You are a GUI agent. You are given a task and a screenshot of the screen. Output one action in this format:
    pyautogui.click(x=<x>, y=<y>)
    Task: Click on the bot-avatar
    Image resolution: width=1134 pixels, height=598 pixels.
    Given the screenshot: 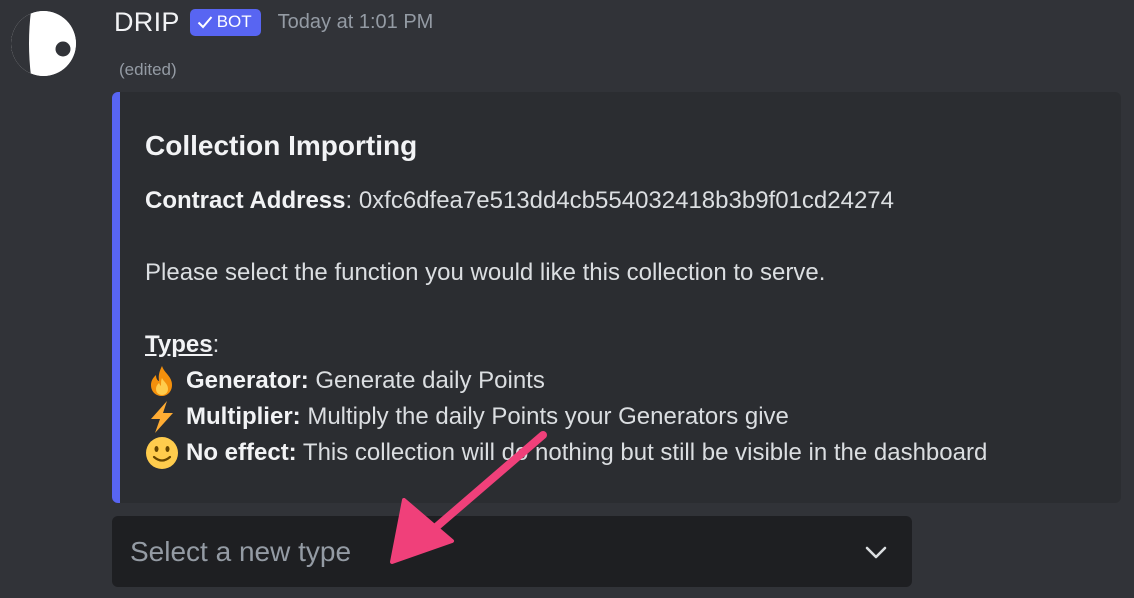 What is the action you would take?
    pyautogui.click(x=43, y=43)
    